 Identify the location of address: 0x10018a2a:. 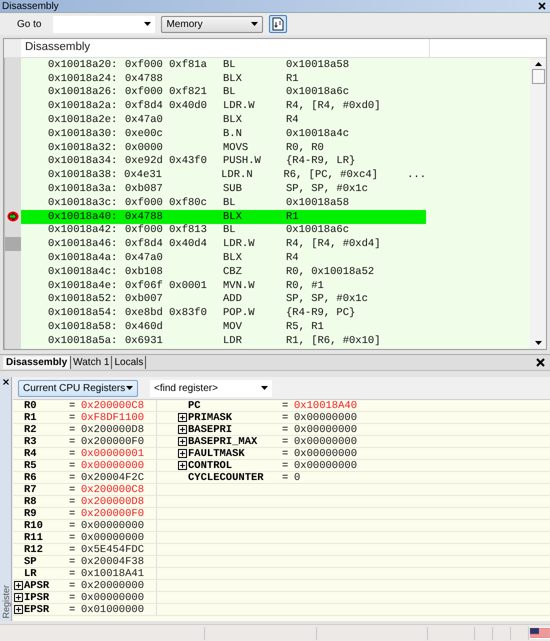
(83, 106).